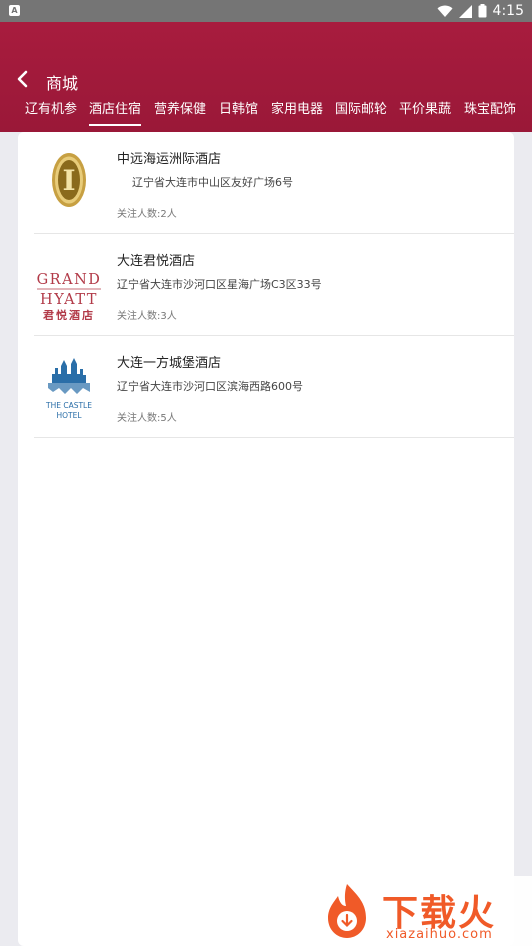  I want to click on watermark-url: xiazaihuo.com, so click(439, 934).